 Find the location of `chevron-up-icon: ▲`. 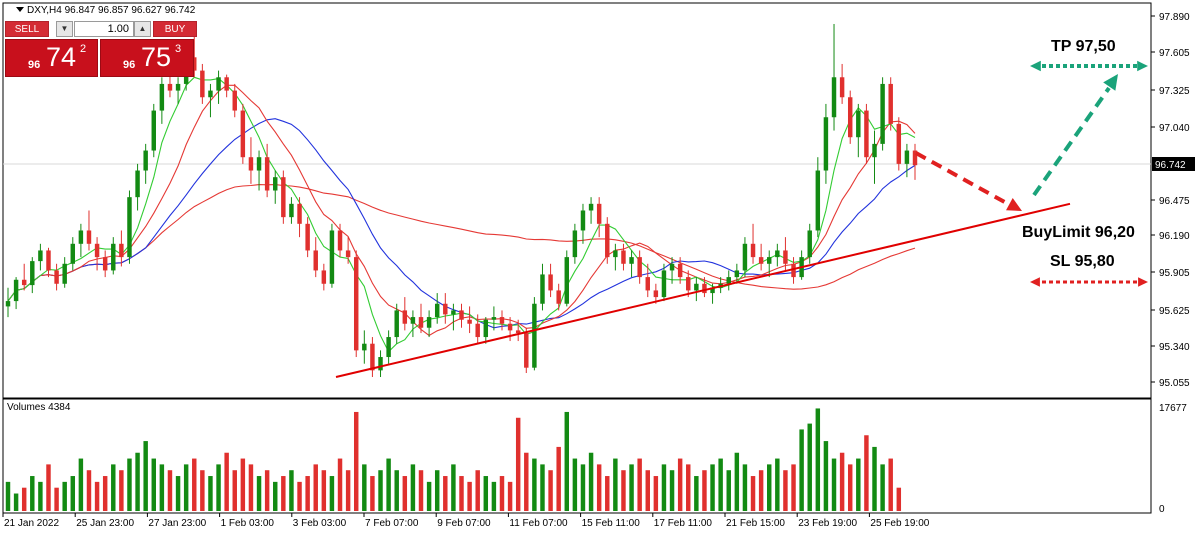

chevron-up-icon: ▲ is located at coordinates (142, 28).